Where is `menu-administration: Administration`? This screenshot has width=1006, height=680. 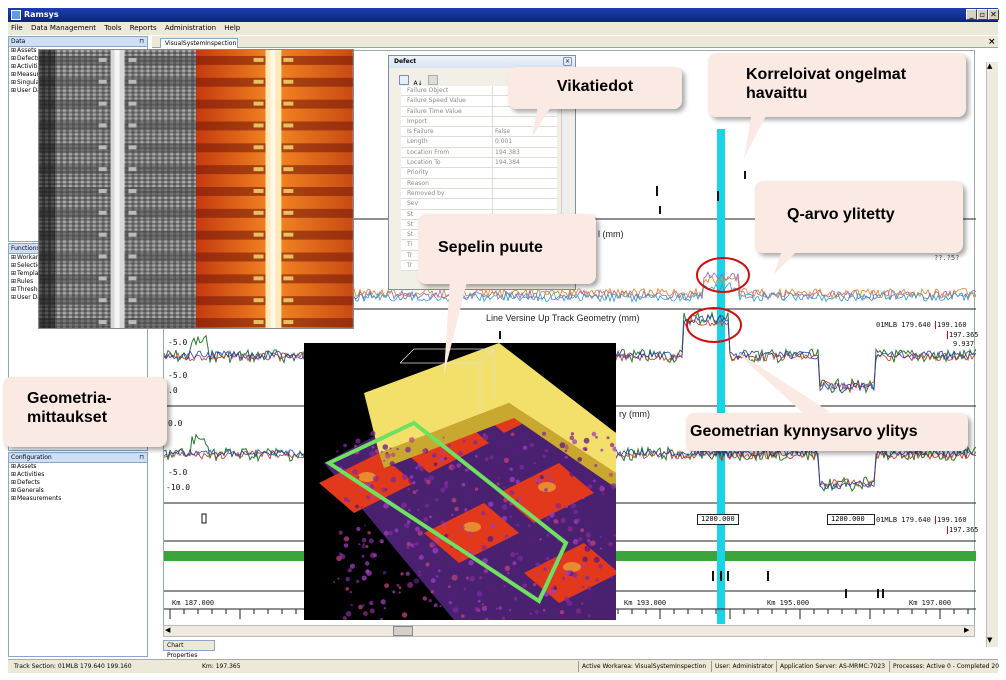 menu-administration: Administration is located at coordinates (190, 28).